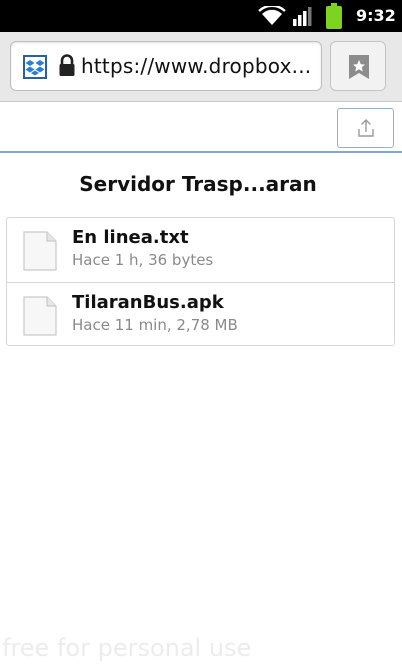  What do you see at coordinates (200, 250) in the screenshot?
I see `file-row: En linea.txt Hace 1 h, 36 bytes` at bounding box center [200, 250].